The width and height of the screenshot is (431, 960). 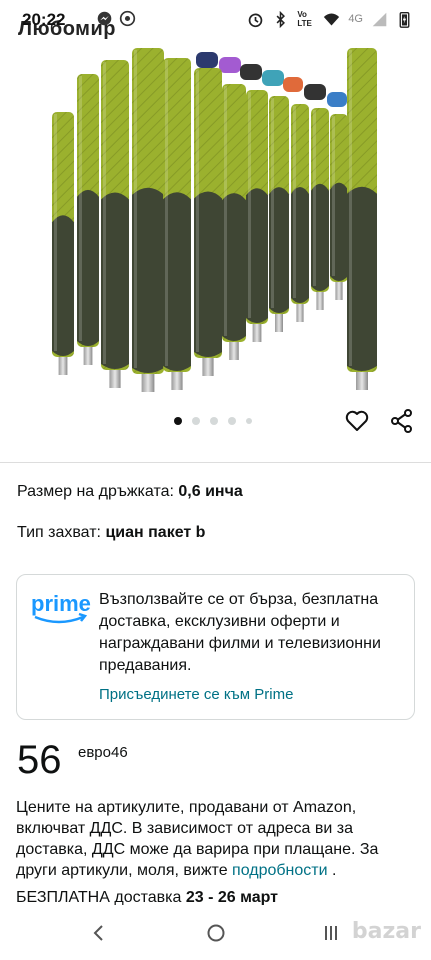 What do you see at coordinates (178, 421) in the screenshot?
I see `carousel-dot-active` at bounding box center [178, 421].